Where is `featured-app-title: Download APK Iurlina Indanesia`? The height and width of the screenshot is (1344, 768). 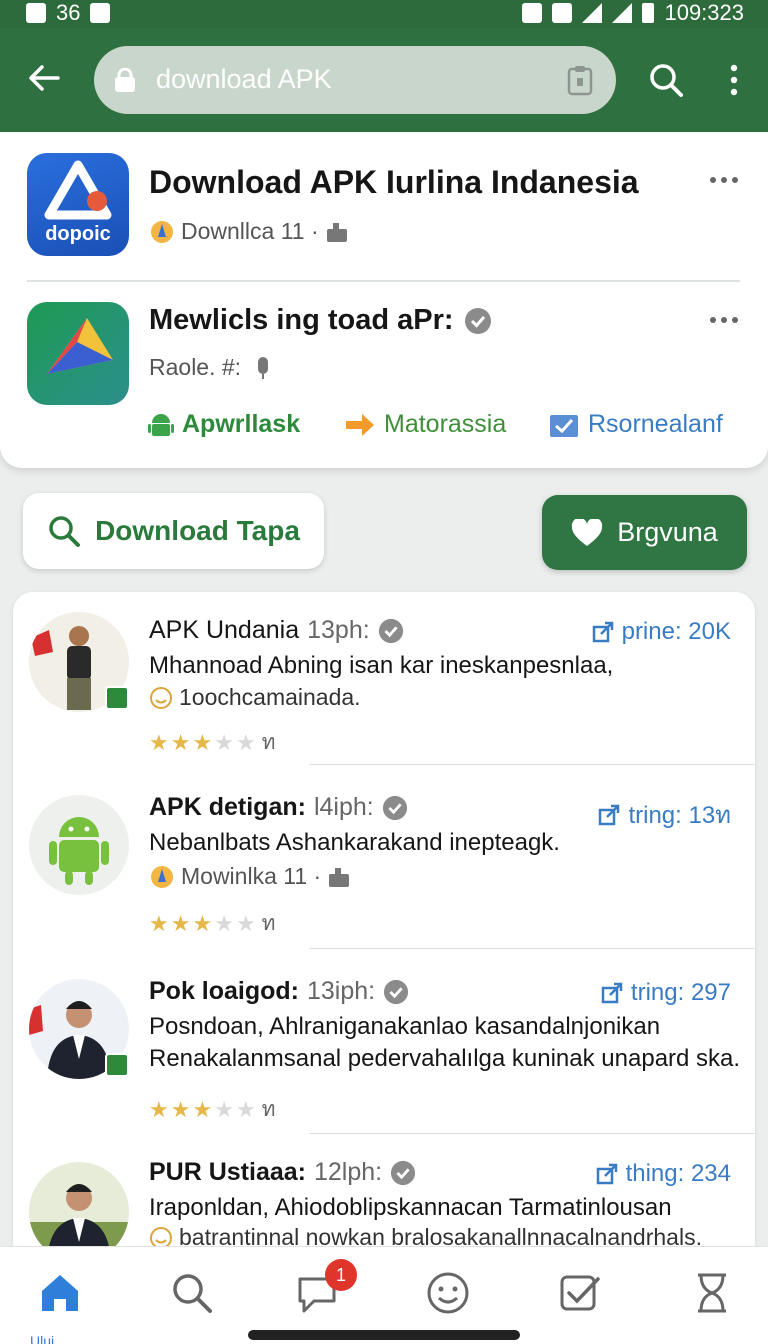
featured-app-title: Download APK Iurlina Indanesia is located at coordinates (394, 182).